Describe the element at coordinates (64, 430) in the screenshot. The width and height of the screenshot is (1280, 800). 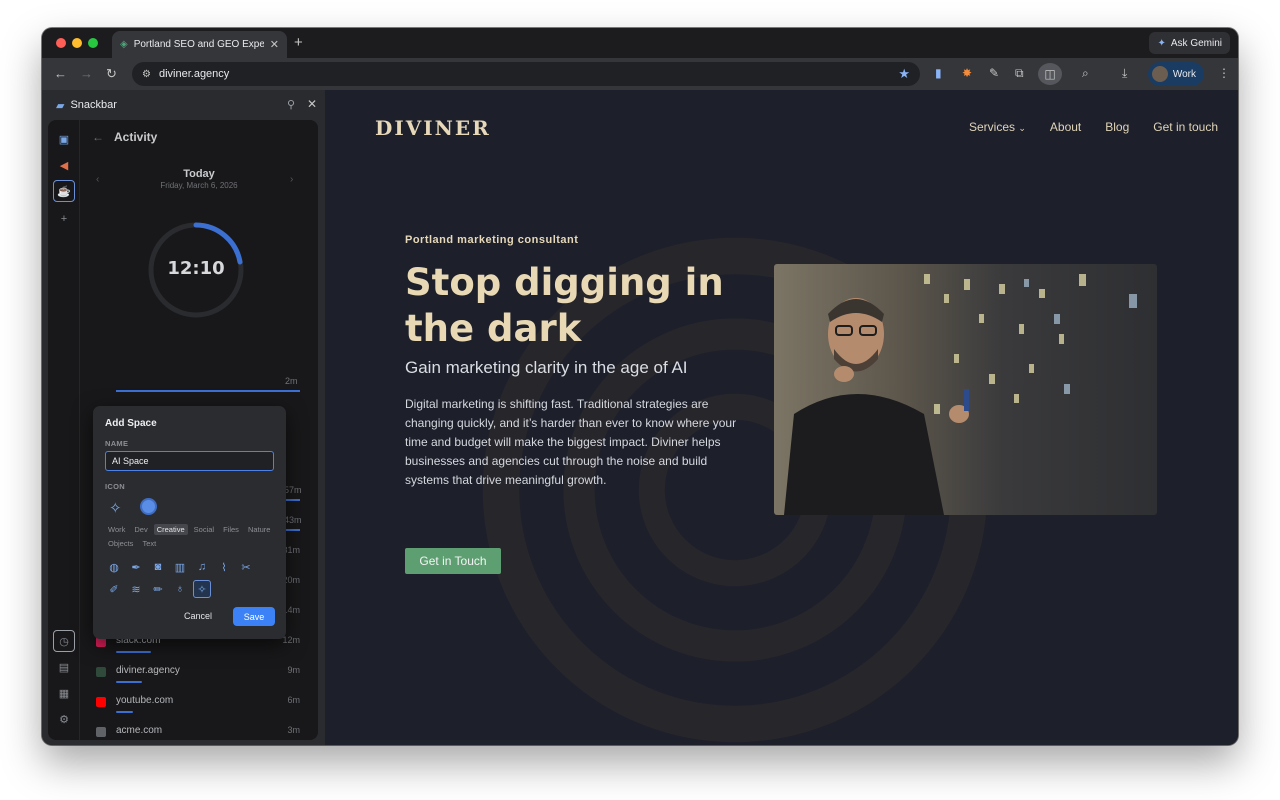
I see `space-rail: ▣ ◀ ☕ + ◷ ▤ ▦ ⚙` at that location.